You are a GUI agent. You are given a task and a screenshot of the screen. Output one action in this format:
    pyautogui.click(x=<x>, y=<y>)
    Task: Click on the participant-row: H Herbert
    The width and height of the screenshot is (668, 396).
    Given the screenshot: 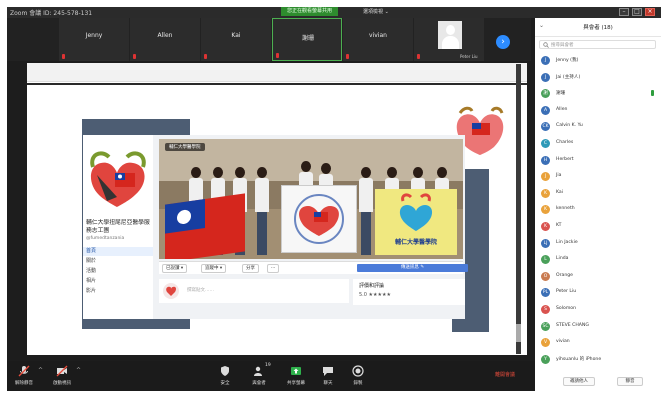 What is the action you would take?
    pyautogui.click(x=598, y=161)
    